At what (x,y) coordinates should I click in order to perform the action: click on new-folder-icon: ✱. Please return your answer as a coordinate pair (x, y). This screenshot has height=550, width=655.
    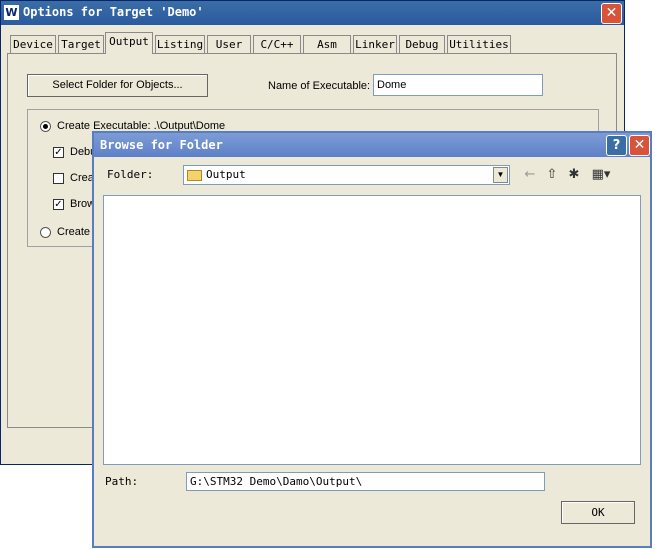
    Looking at the image, I should click on (574, 175).